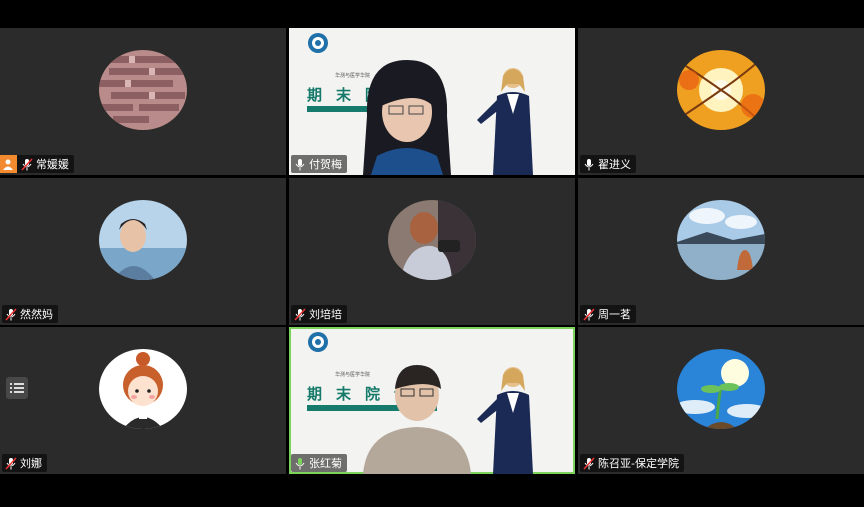  Describe the element at coordinates (432, 14) in the screenshot. I see `top-bar` at that location.